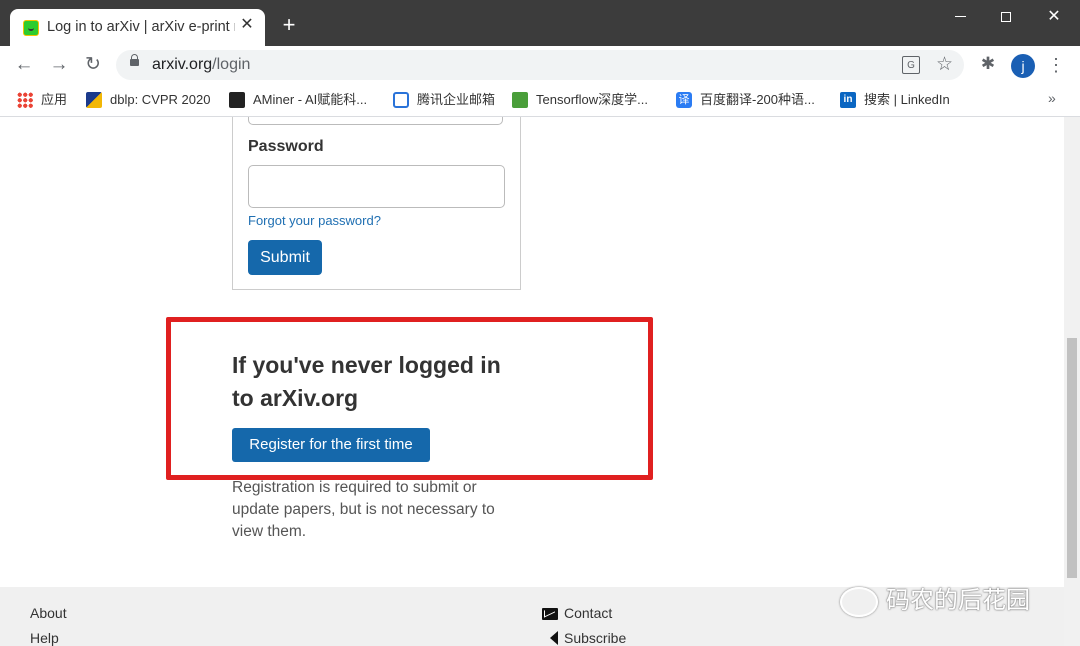 The width and height of the screenshot is (1080, 646). I want to click on page-scrollbar, so click(1072, 381).